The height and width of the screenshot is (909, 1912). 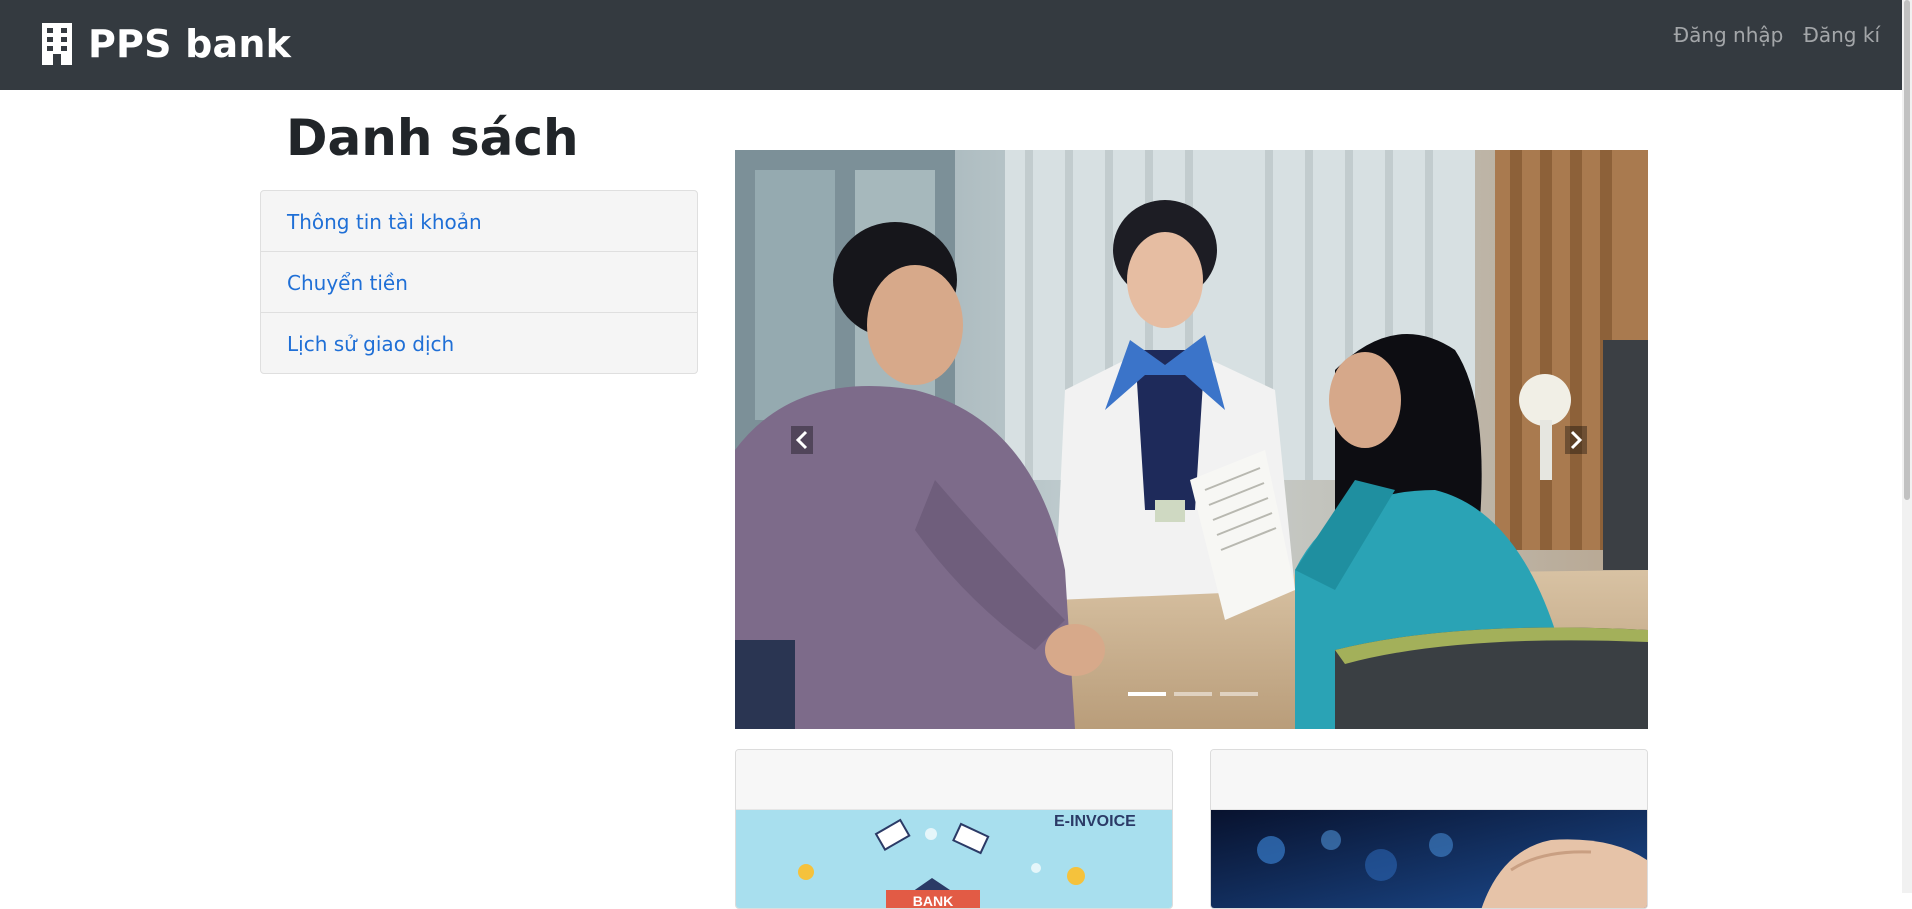 I want to click on carousel-indicators, so click(x=1193, y=694).